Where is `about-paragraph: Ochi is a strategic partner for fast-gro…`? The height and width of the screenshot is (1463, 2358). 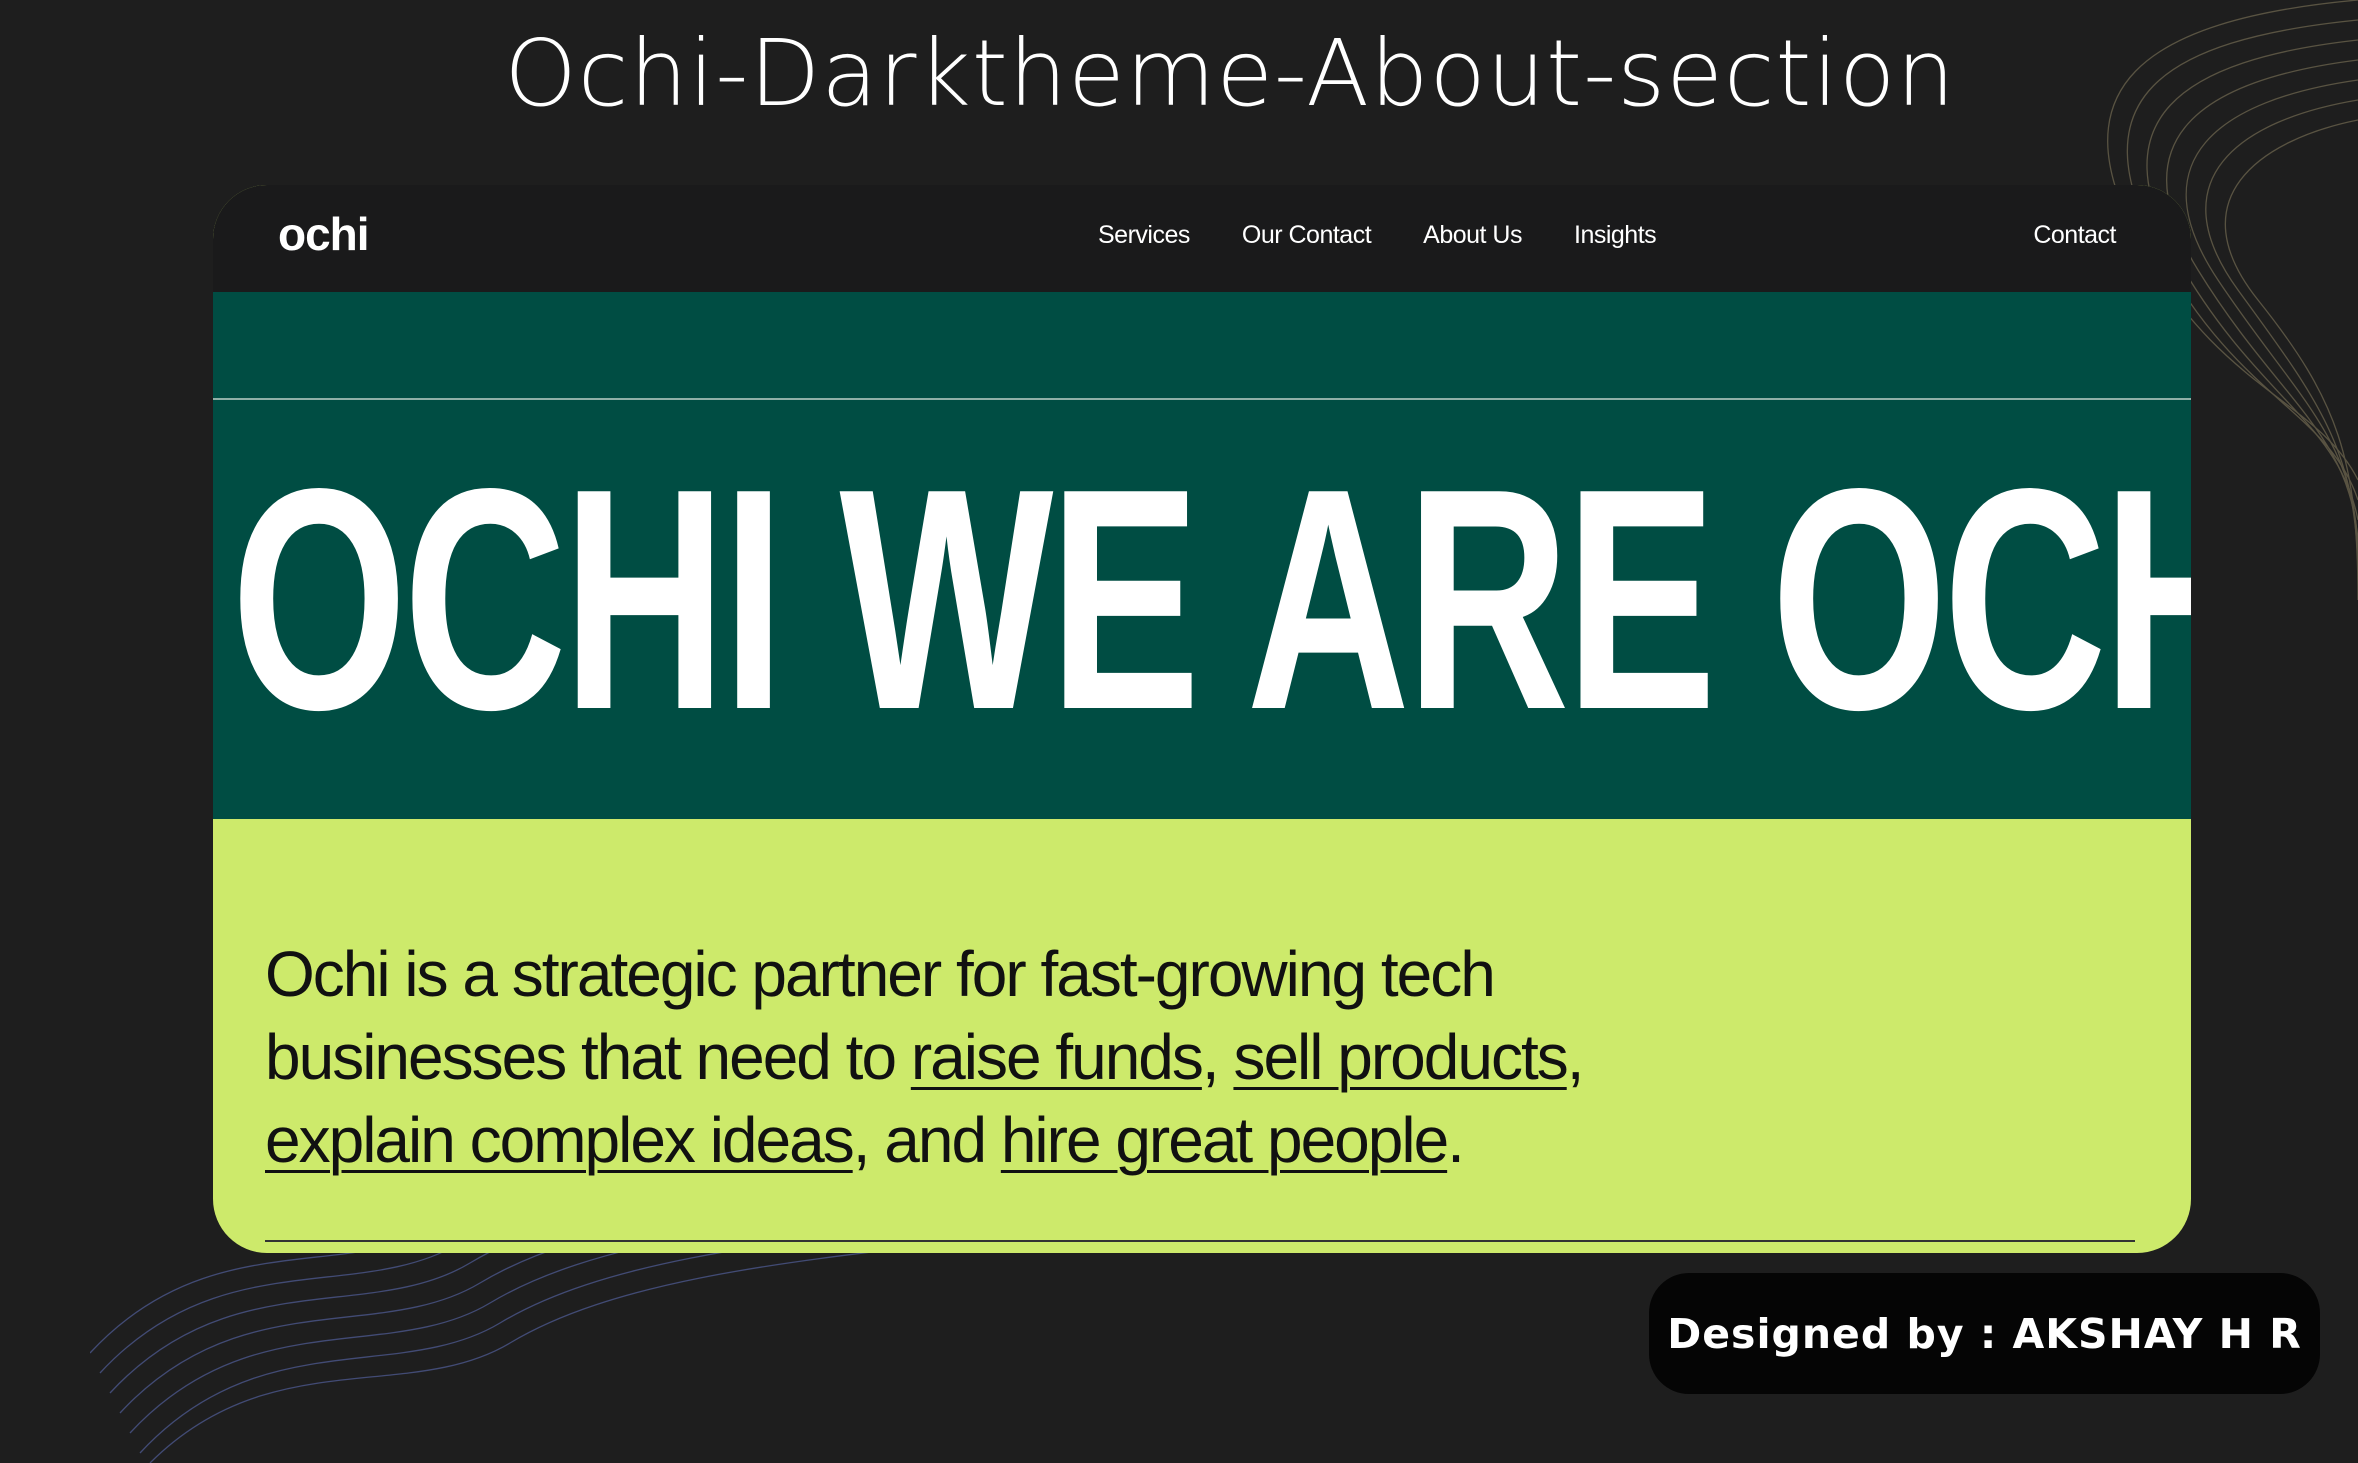
about-paragraph: Ochi is a strategic partner for fast-gro… is located at coordinates (1015, 1057).